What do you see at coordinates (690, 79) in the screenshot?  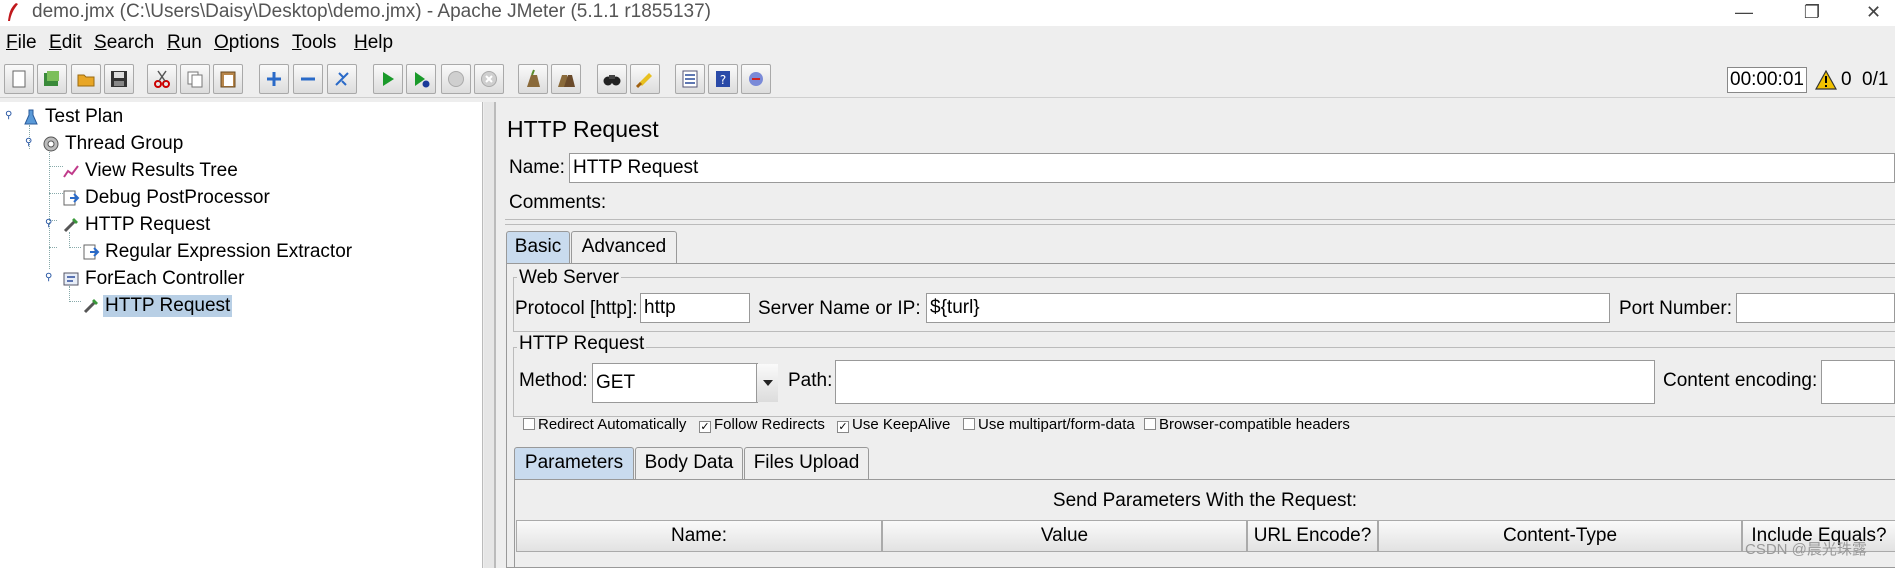 I see `function-helper-icon` at bounding box center [690, 79].